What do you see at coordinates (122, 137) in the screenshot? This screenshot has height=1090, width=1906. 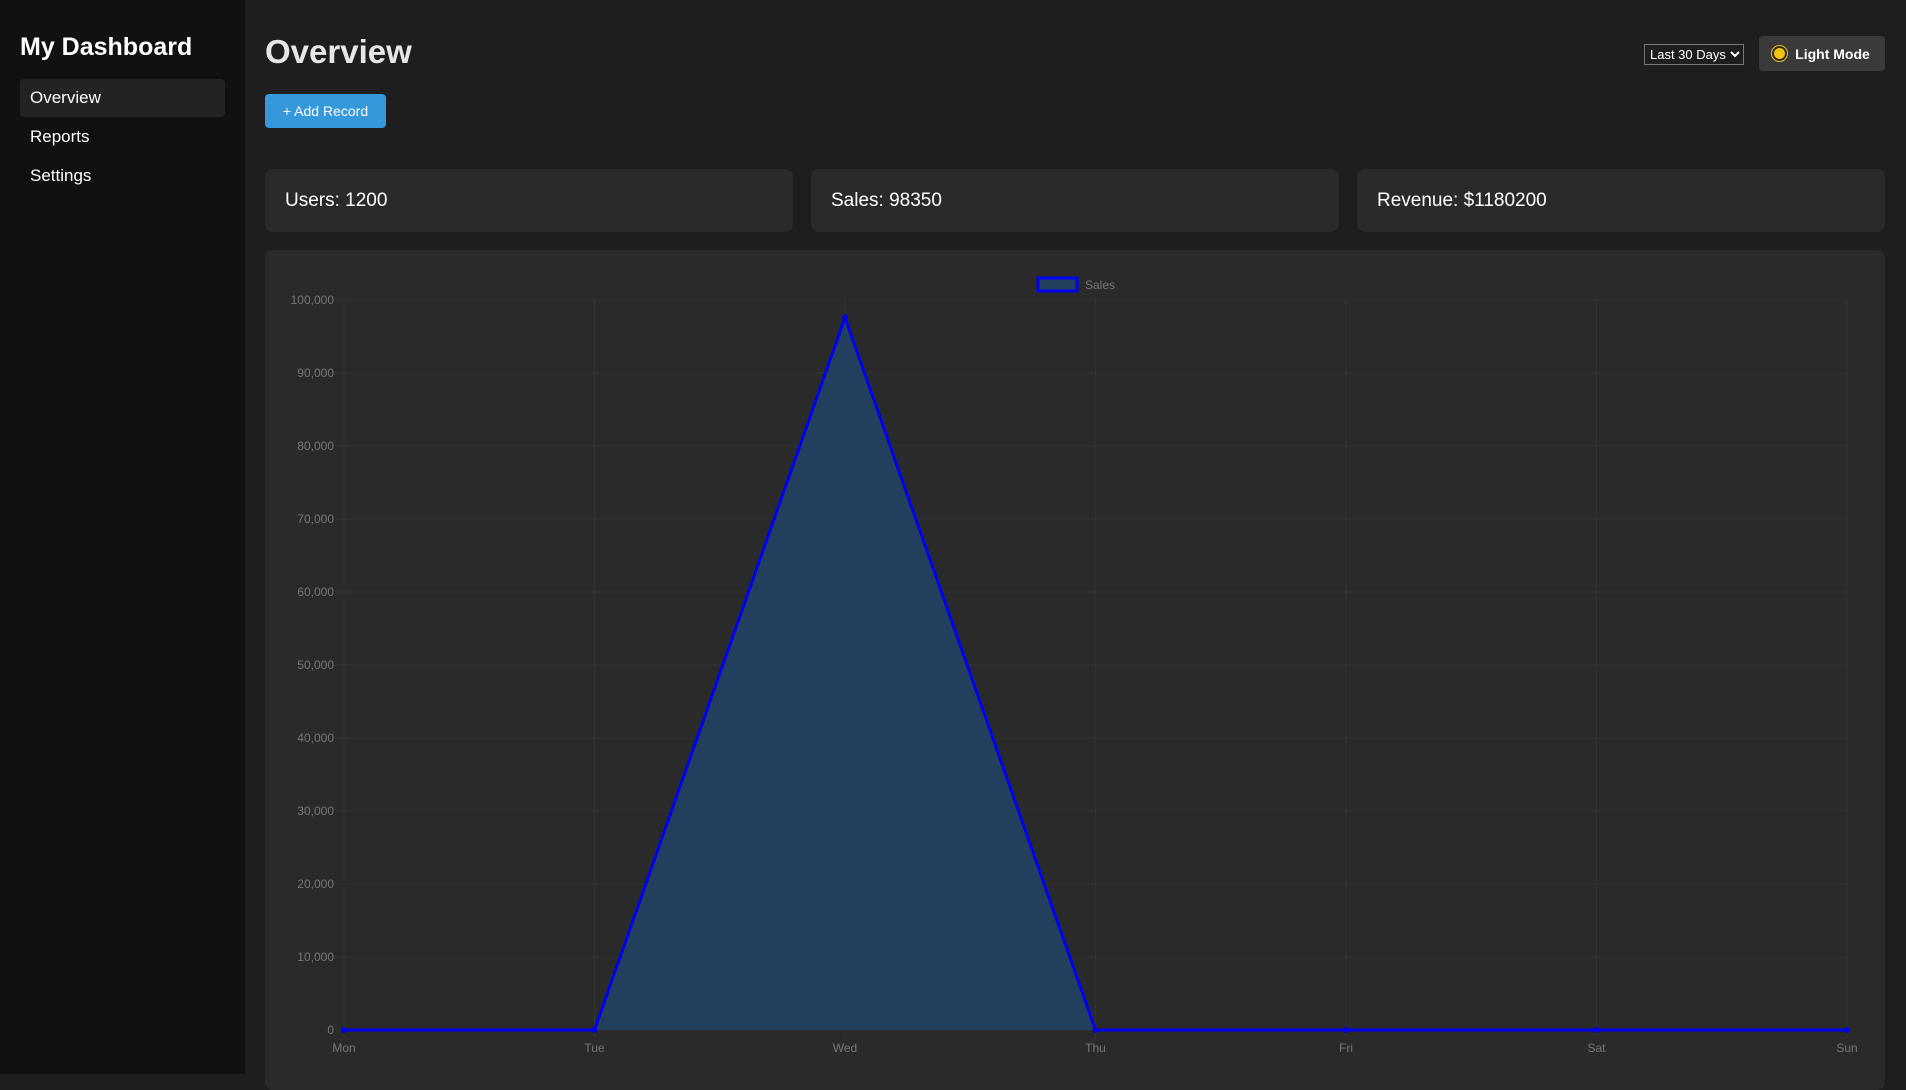 I see `sidebar-item-reports: Reports` at bounding box center [122, 137].